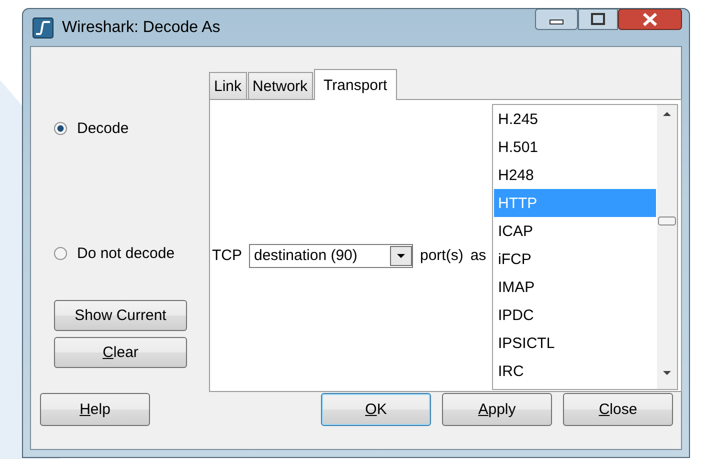  Describe the element at coordinates (331, 256) in the screenshot. I see `port-dropdown: destination (90)` at that location.